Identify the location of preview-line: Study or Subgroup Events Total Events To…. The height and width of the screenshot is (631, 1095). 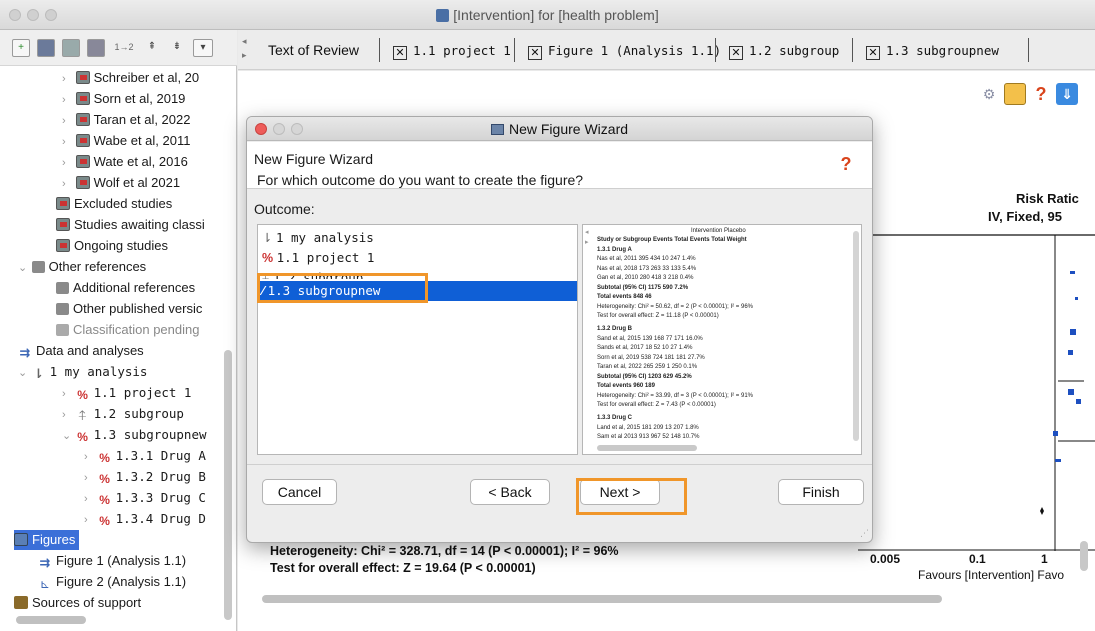
(672, 240).